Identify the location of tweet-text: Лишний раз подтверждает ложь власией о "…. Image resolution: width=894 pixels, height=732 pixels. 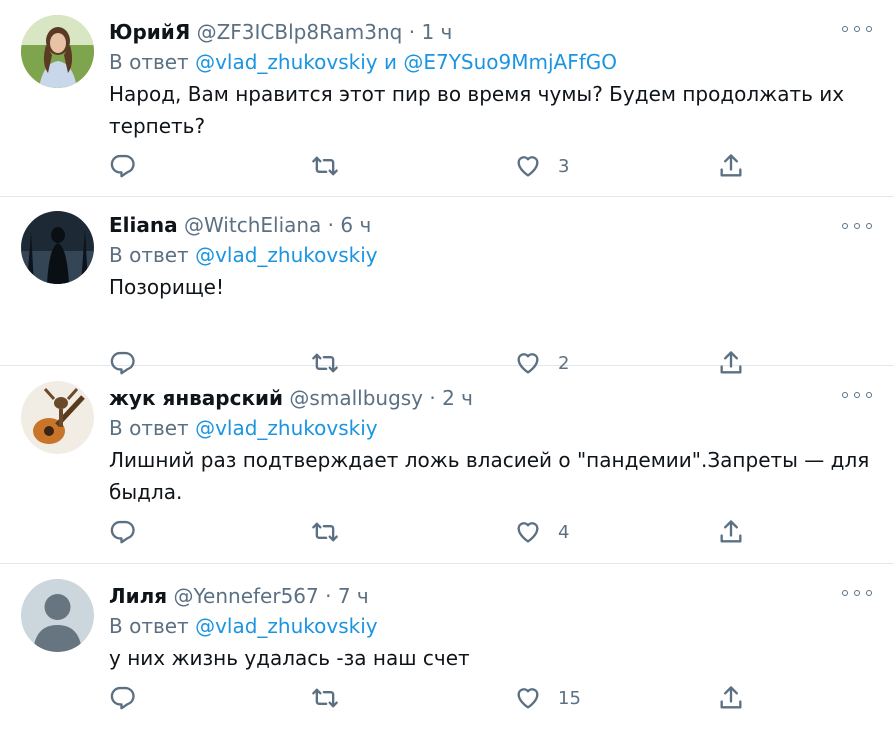
(489, 476).